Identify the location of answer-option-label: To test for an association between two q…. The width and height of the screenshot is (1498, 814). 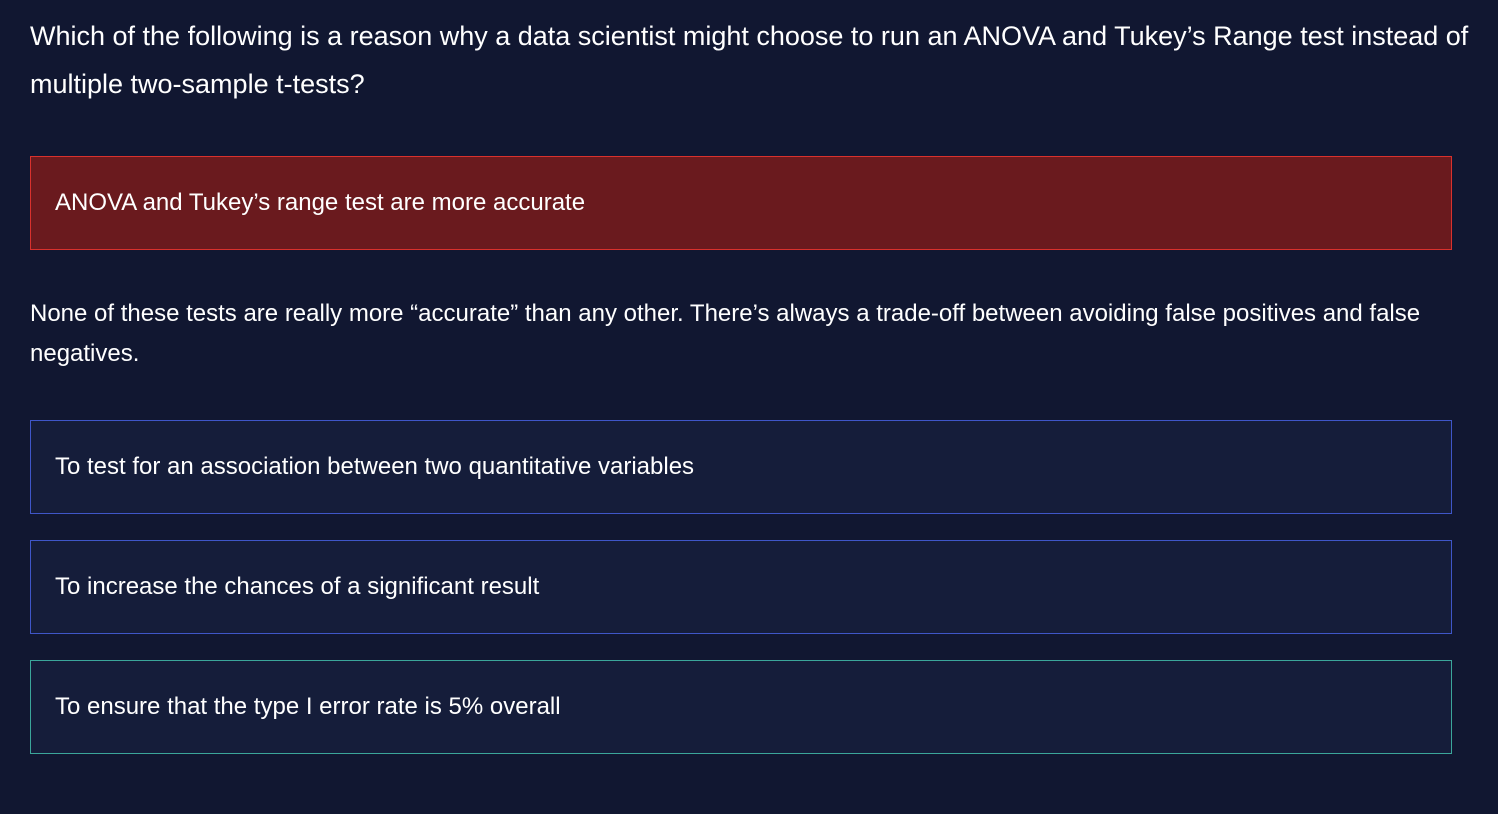
(375, 466).